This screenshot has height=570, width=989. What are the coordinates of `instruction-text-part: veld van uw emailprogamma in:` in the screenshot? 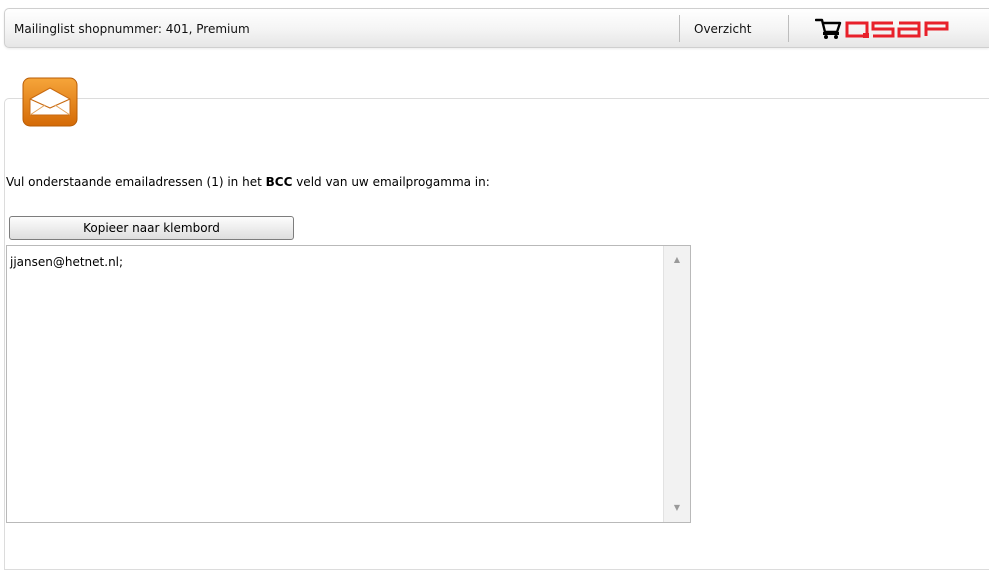 It's located at (391, 182).